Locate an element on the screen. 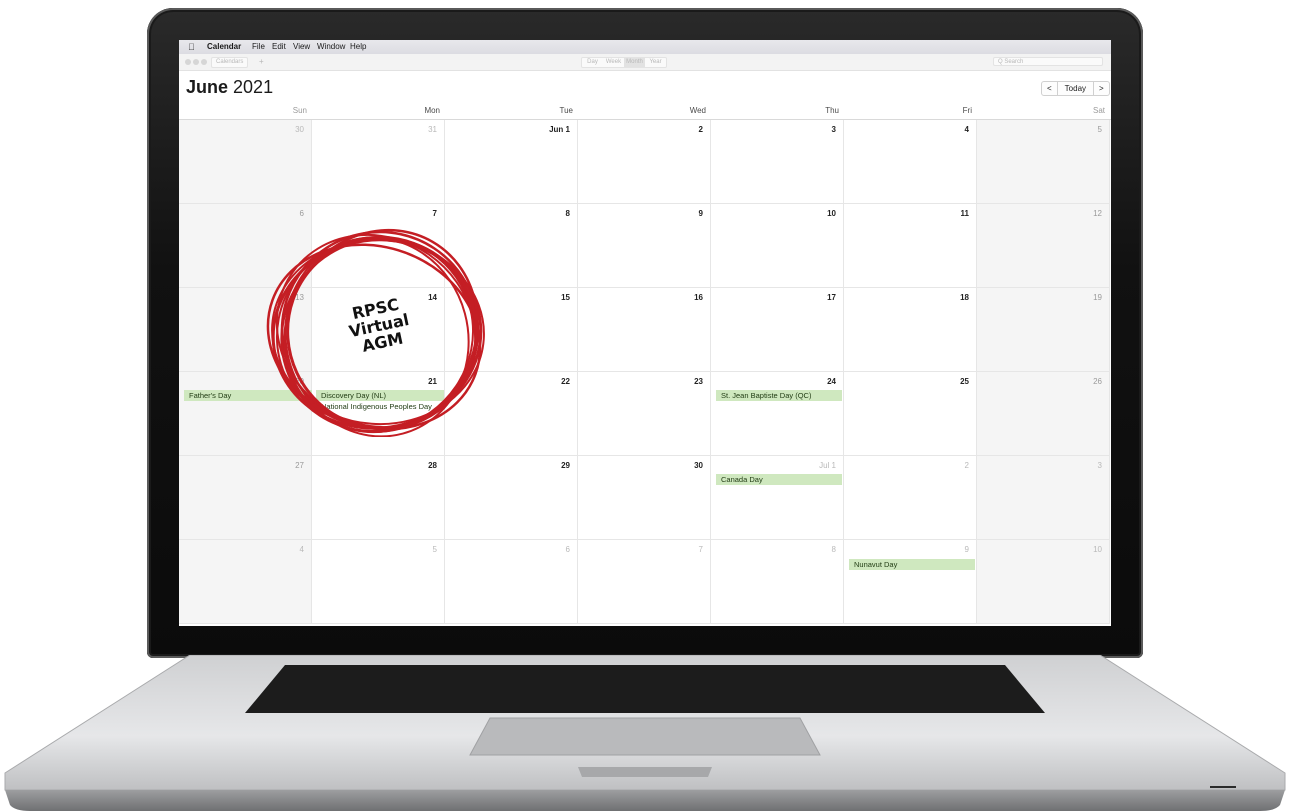 The height and width of the screenshot is (812, 1290). view-year-button: Year is located at coordinates (655, 62).